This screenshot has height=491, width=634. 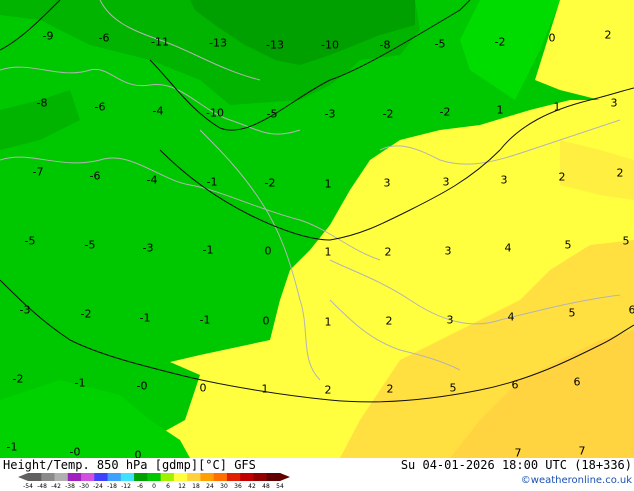 What do you see at coordinates (23, 477) in the screenshot?
I see `scale-min-arrow` at bounding box center [23, 477].